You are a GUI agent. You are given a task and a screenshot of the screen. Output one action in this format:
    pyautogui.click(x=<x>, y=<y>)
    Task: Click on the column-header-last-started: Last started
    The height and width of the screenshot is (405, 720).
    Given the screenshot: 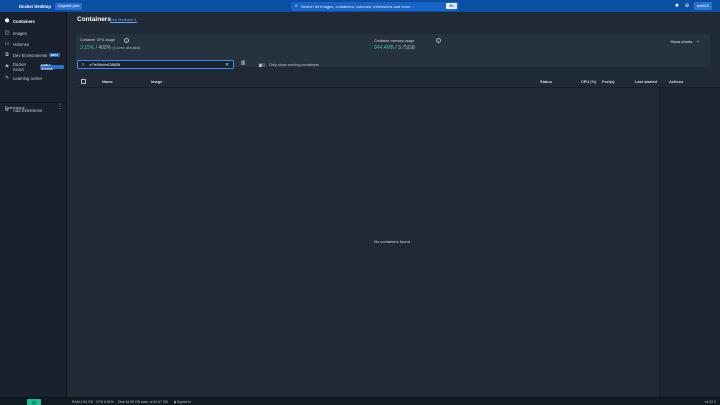 What is the action you would take?
    pyautogui.click(x=646, y=81)
    